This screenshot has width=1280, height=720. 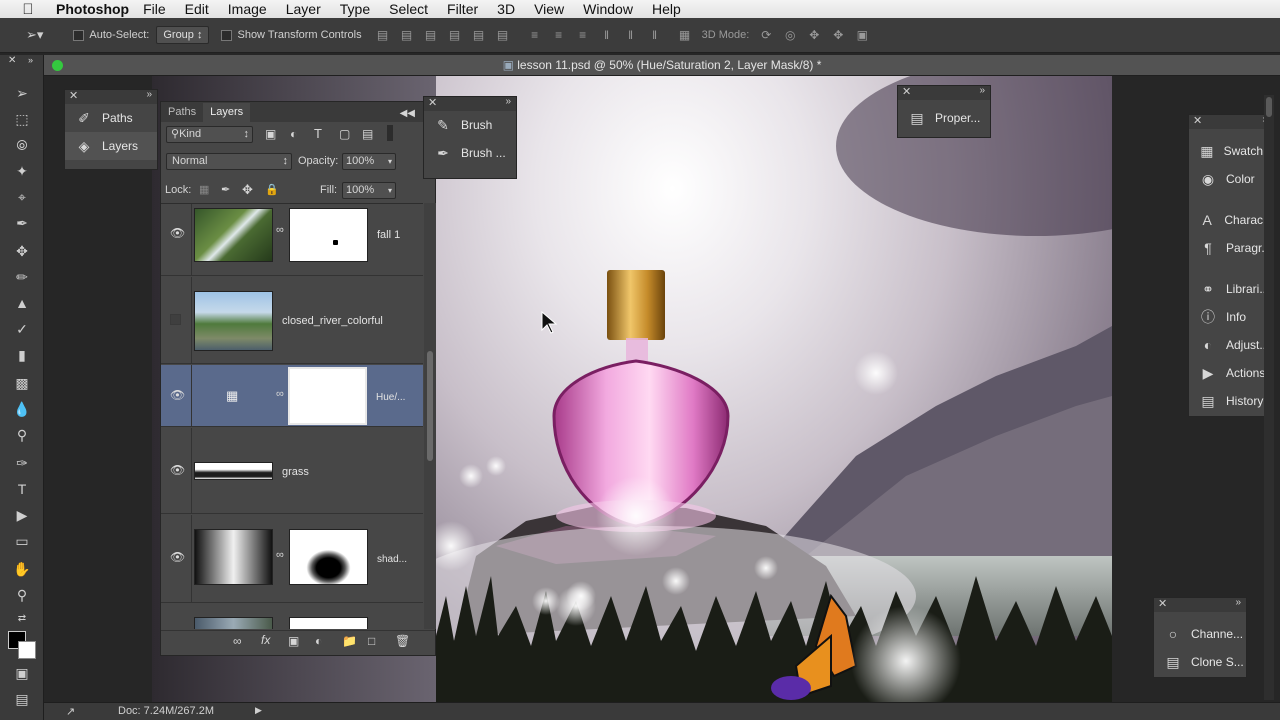 What do you see at coordinates (790, 35) in the screenshot?
I see `3d-roll-icon: ◎` at bounding box center [790, 35].